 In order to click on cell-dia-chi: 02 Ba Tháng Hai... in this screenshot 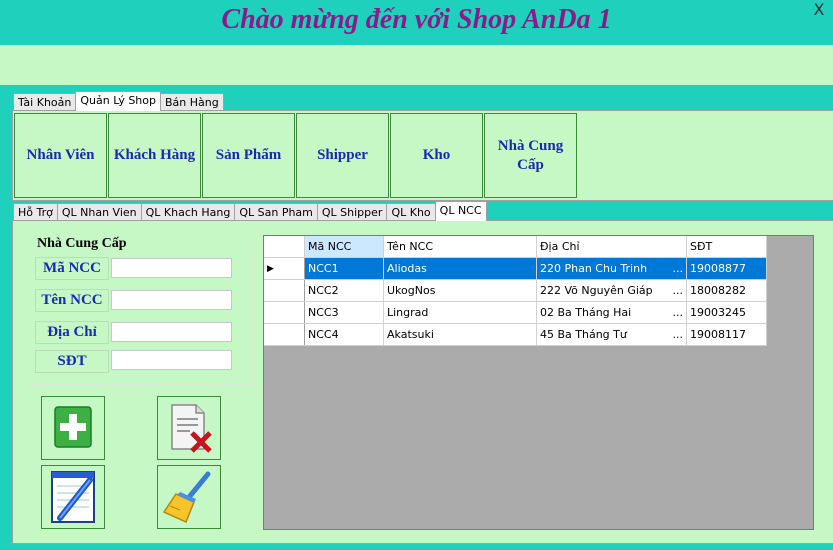, I will do `click(611, 312)`.